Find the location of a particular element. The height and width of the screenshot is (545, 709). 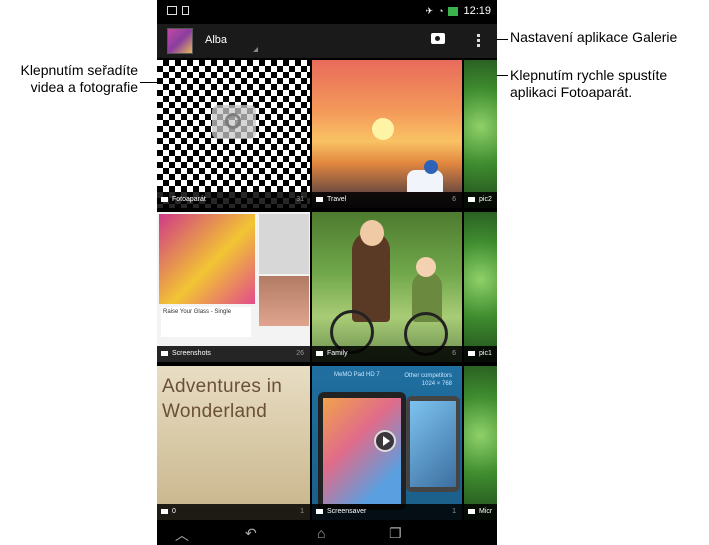

settings-callout: Nastavení aplikace Galerie is located at coordinates (607, 37).